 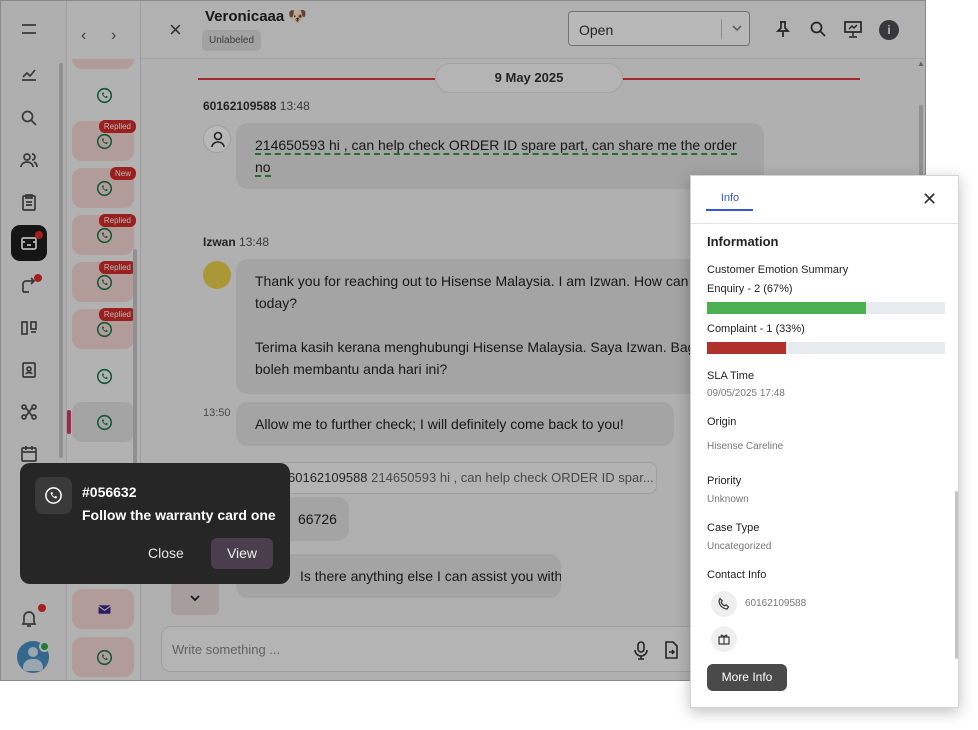 I want to click on status-select: Open, so click(x=659, y=28).